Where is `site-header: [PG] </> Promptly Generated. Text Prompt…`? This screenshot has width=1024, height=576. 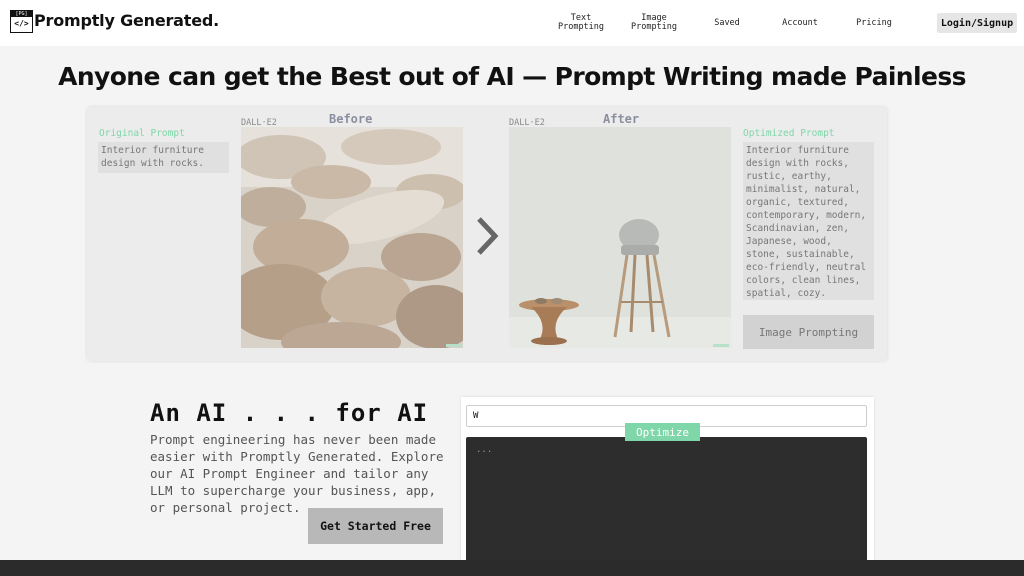 site-header: [PG] </> Promptly Generated. Text Prompt… is located at coordinates (512, 23).